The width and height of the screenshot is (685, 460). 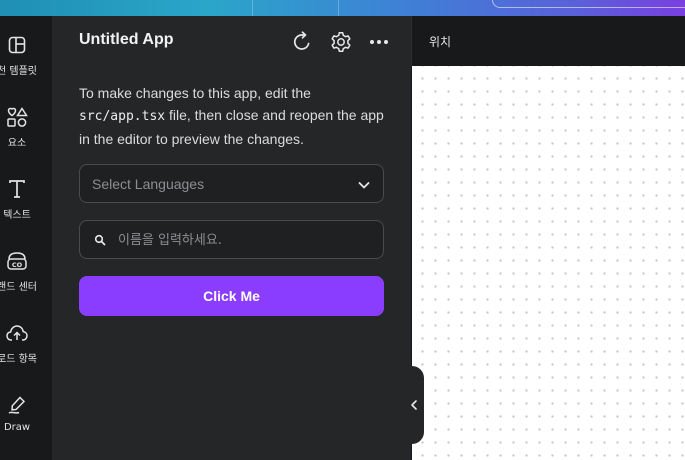 What do you see at coordinates (231, 296) in the screenshot?
I see `click-me-button: Click Me` at bounding box center [231, 296].